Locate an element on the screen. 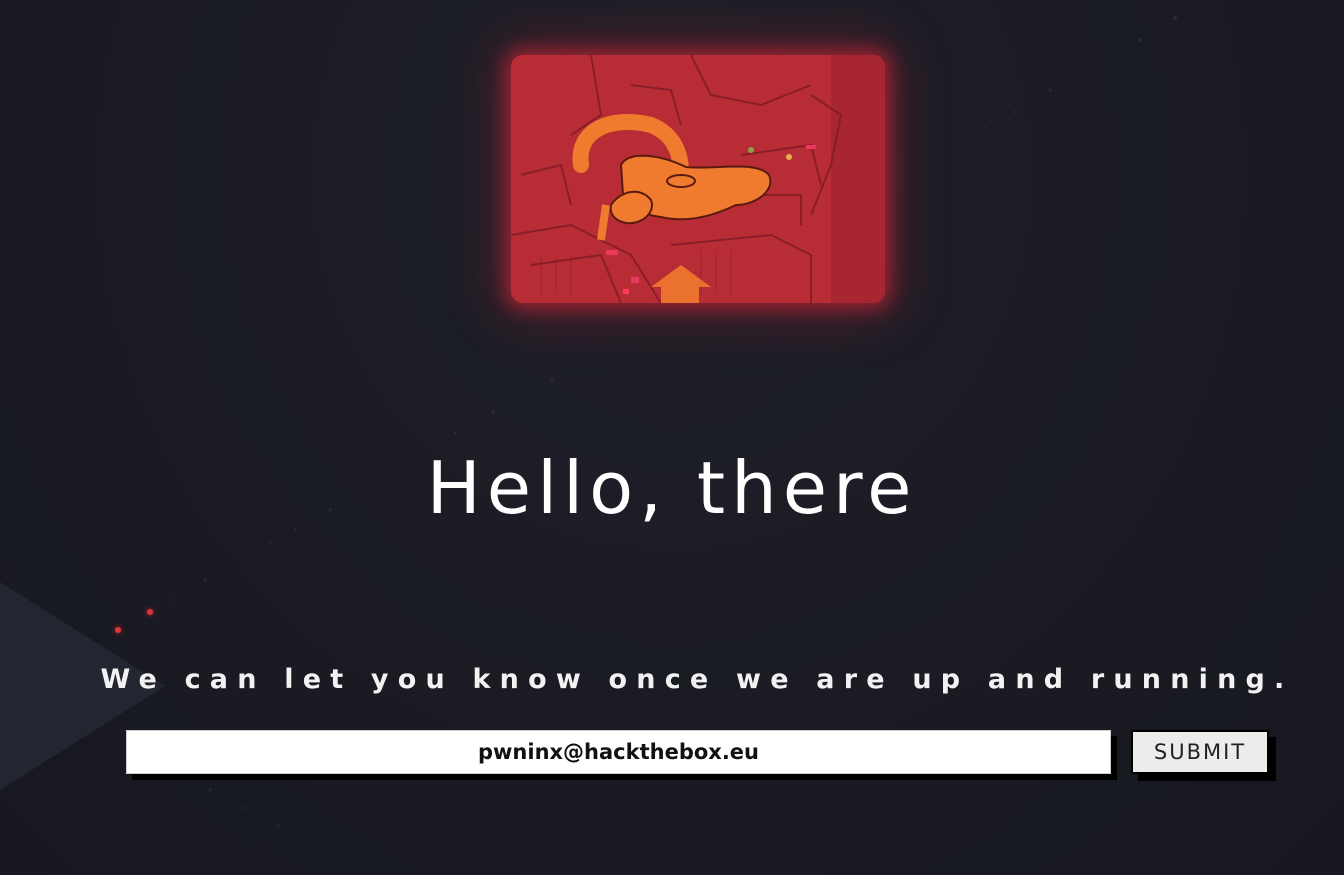 This screenshot has width=1344, height=875. page-heading: Hello, there is located at coordinates (672, 488).